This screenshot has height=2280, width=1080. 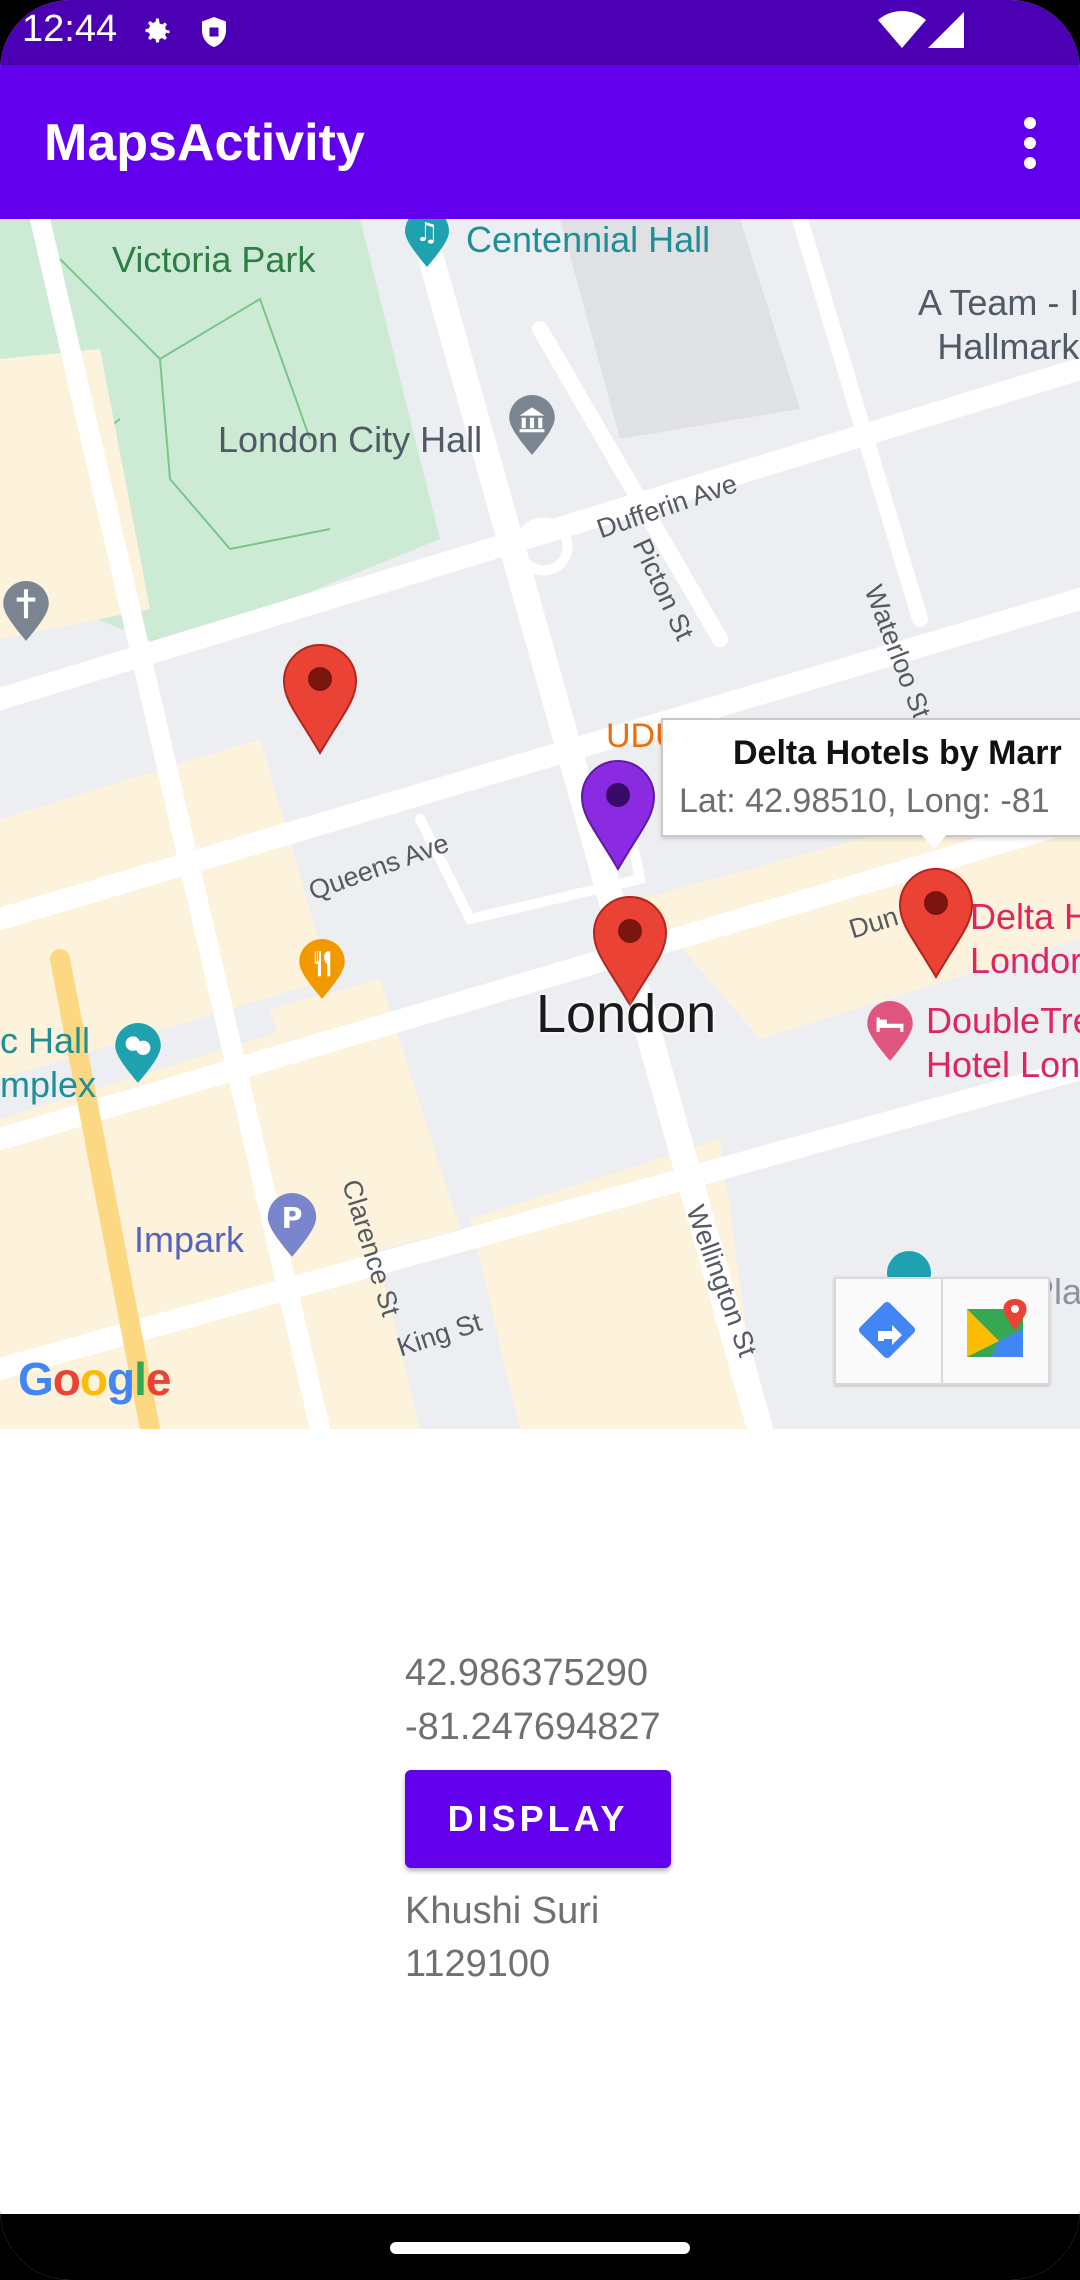 I want to click on status-bar: 12:44, so click(x=540, y=32).